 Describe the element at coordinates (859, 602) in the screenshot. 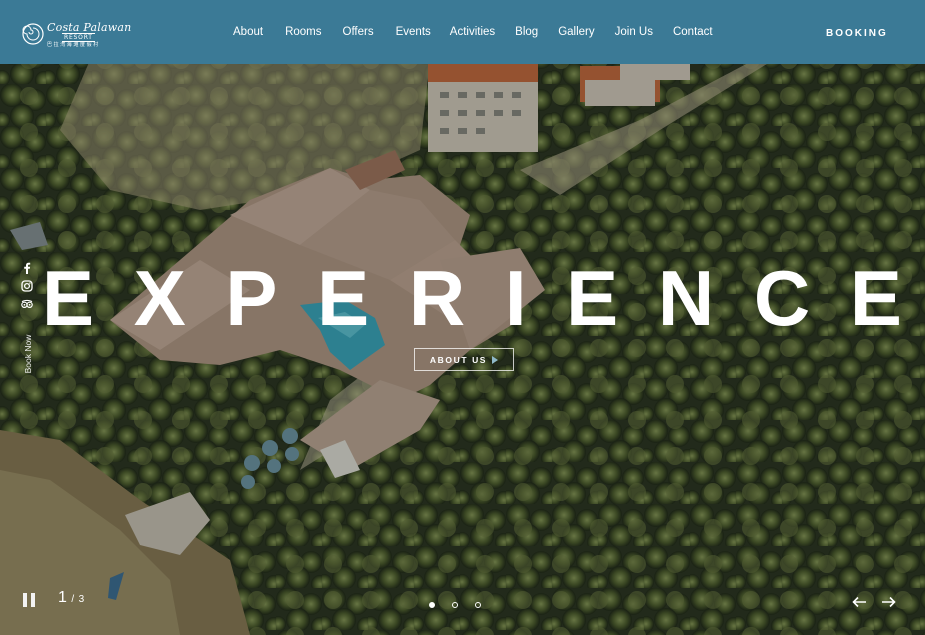

I see `arrow-left-icon` at that location.